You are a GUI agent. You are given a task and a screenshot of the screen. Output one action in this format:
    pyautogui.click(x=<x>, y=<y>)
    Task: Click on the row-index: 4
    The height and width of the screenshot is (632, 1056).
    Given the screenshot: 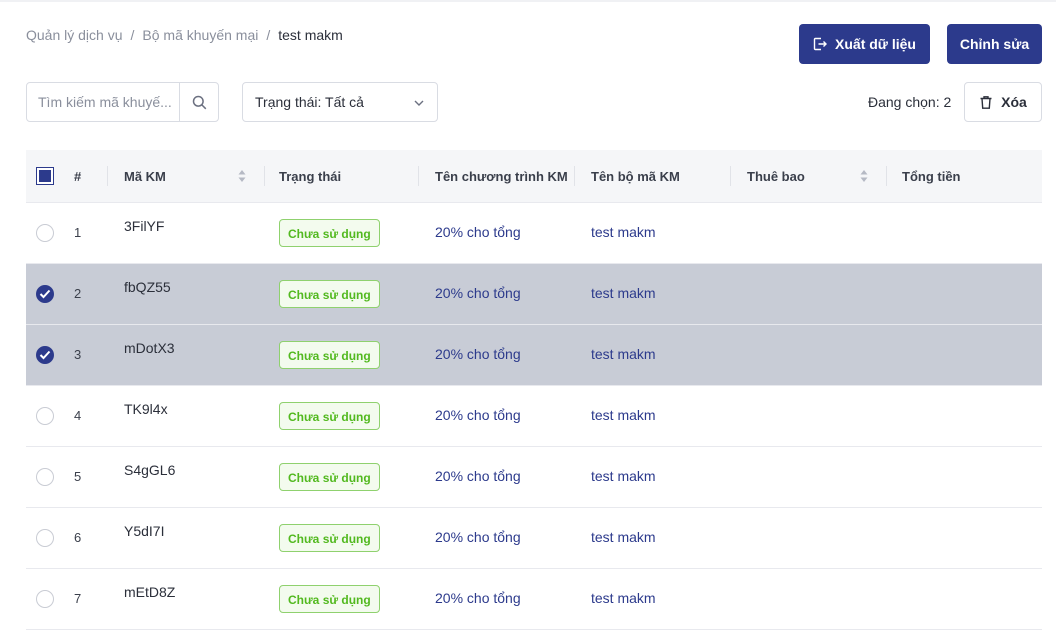 What is the action you would take?
    pyautogui.click(x=78, y=415)
    